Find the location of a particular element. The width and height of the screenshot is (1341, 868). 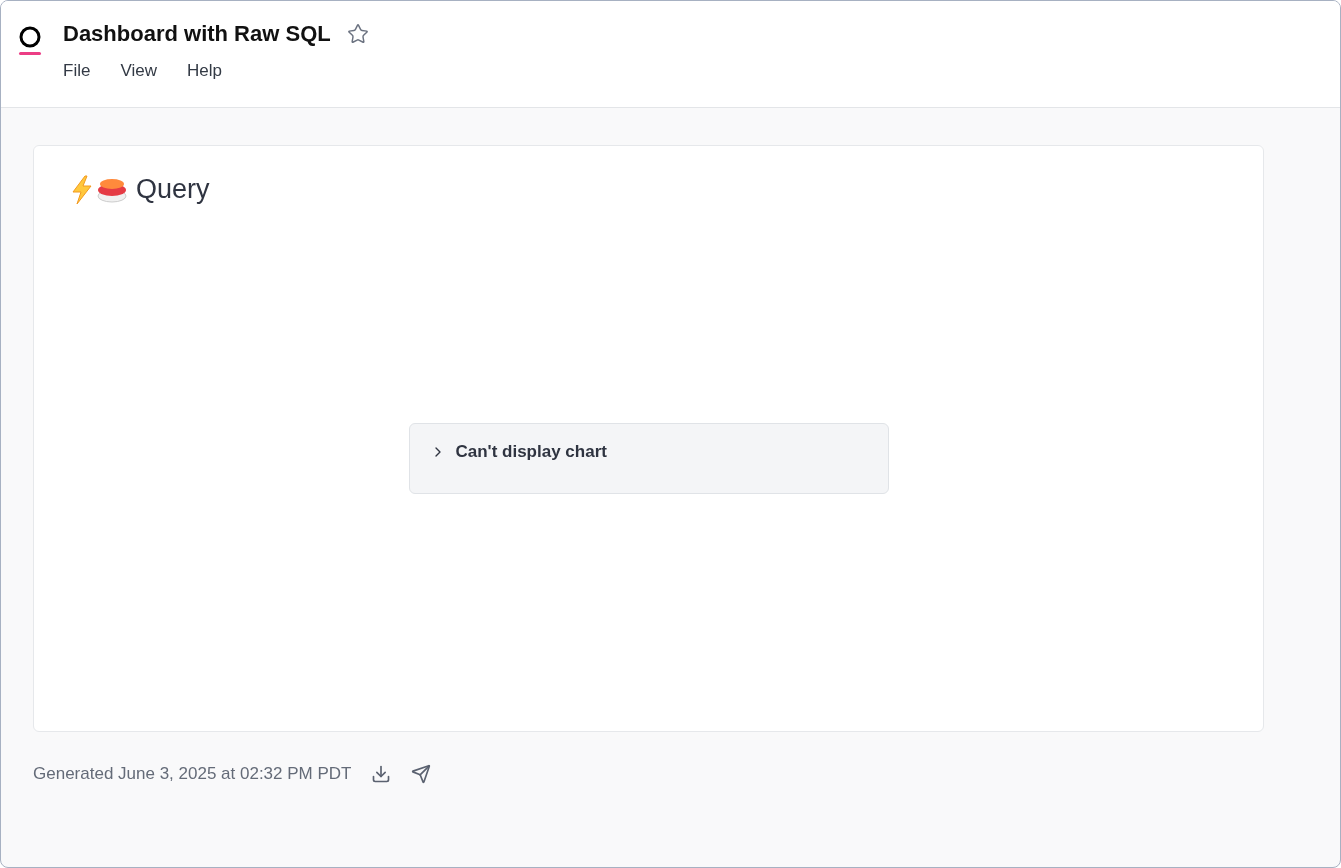

lightning-icon is located at coordinates (82, 189).